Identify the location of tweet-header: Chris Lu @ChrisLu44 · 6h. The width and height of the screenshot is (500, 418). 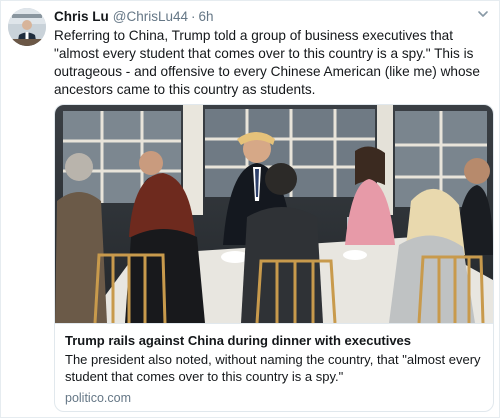
(134, 16).